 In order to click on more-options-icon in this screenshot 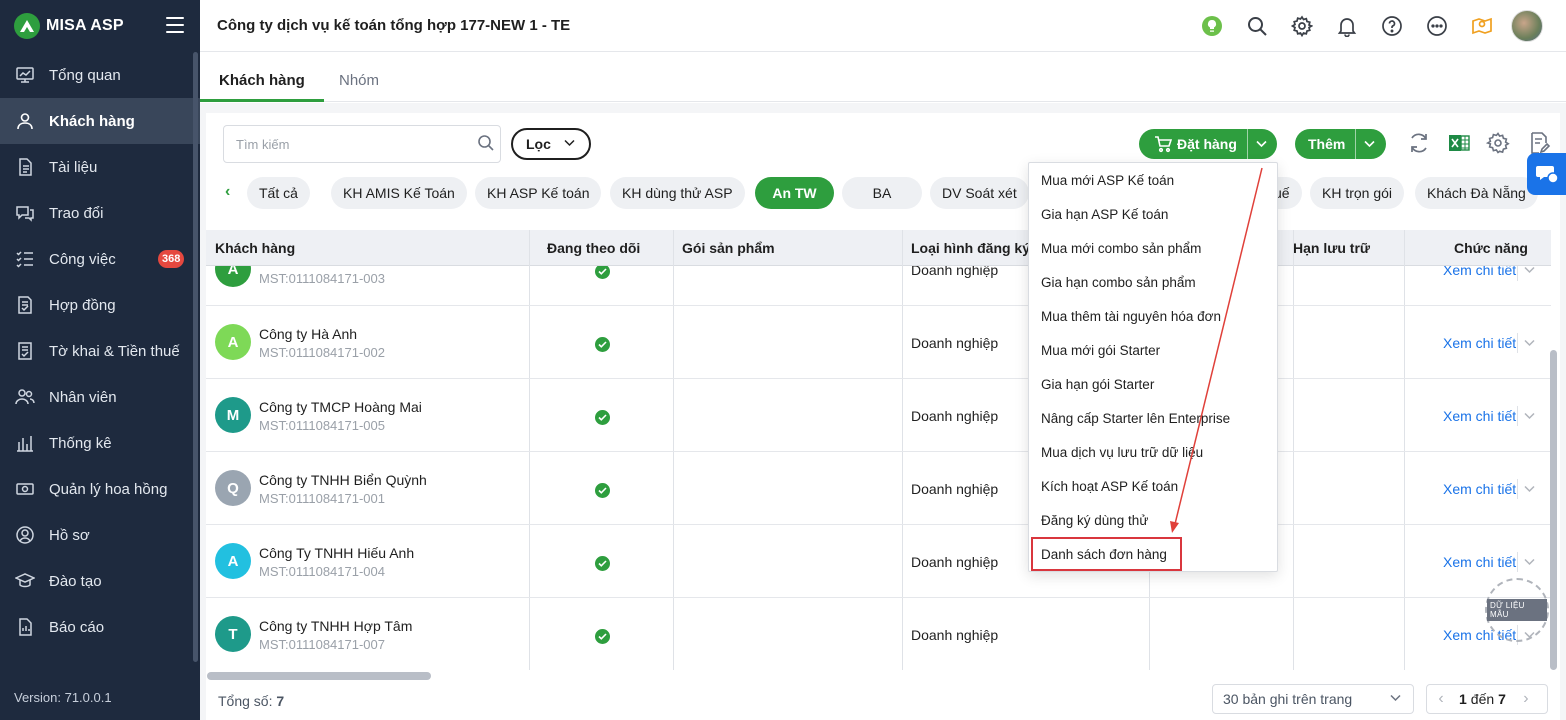, I will do `click(1437, 26)`.